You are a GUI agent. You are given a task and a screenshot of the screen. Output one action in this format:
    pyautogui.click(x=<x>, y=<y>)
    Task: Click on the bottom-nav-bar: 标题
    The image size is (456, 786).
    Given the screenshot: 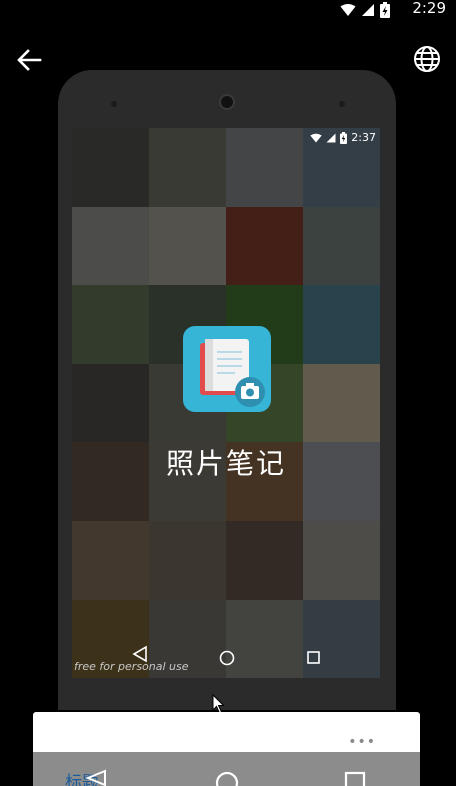 What is the action you would take?
    pyautogui.click(x=226, y=769)
    